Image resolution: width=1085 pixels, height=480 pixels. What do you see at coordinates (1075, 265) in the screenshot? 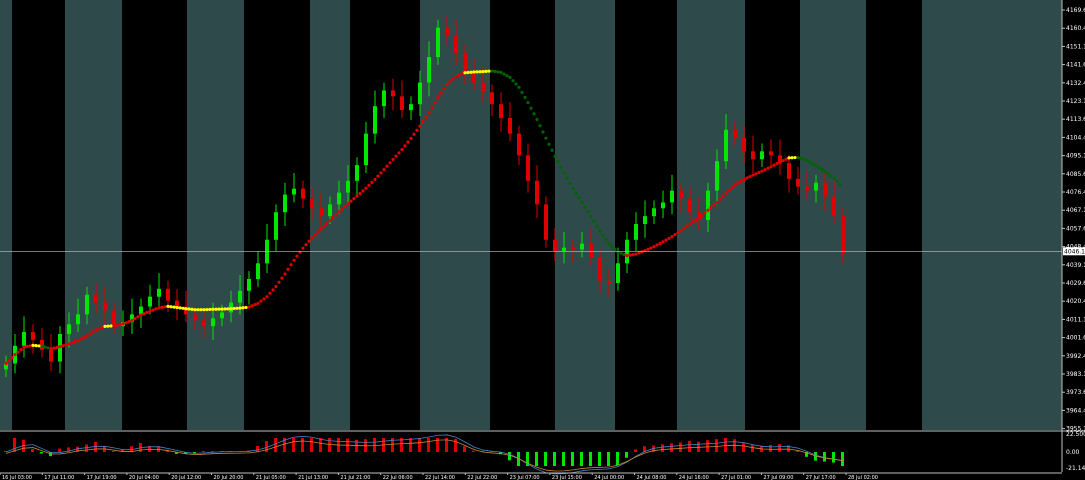
I see `price-tick-label: 4039.15` at bounding box center [1075, 265].